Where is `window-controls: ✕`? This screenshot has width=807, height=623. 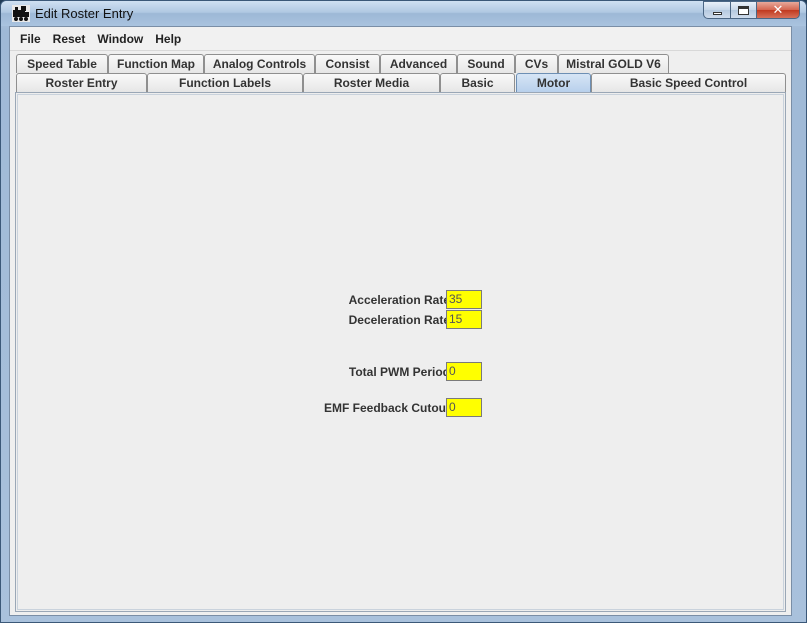
window-controls: ✕ is located at coordinates (751, 10).